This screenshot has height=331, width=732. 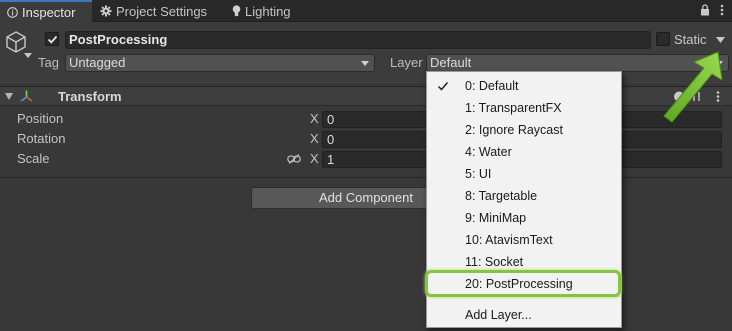 I want to click on menu-item-label: 0: Default, so click(x=492, y=86).